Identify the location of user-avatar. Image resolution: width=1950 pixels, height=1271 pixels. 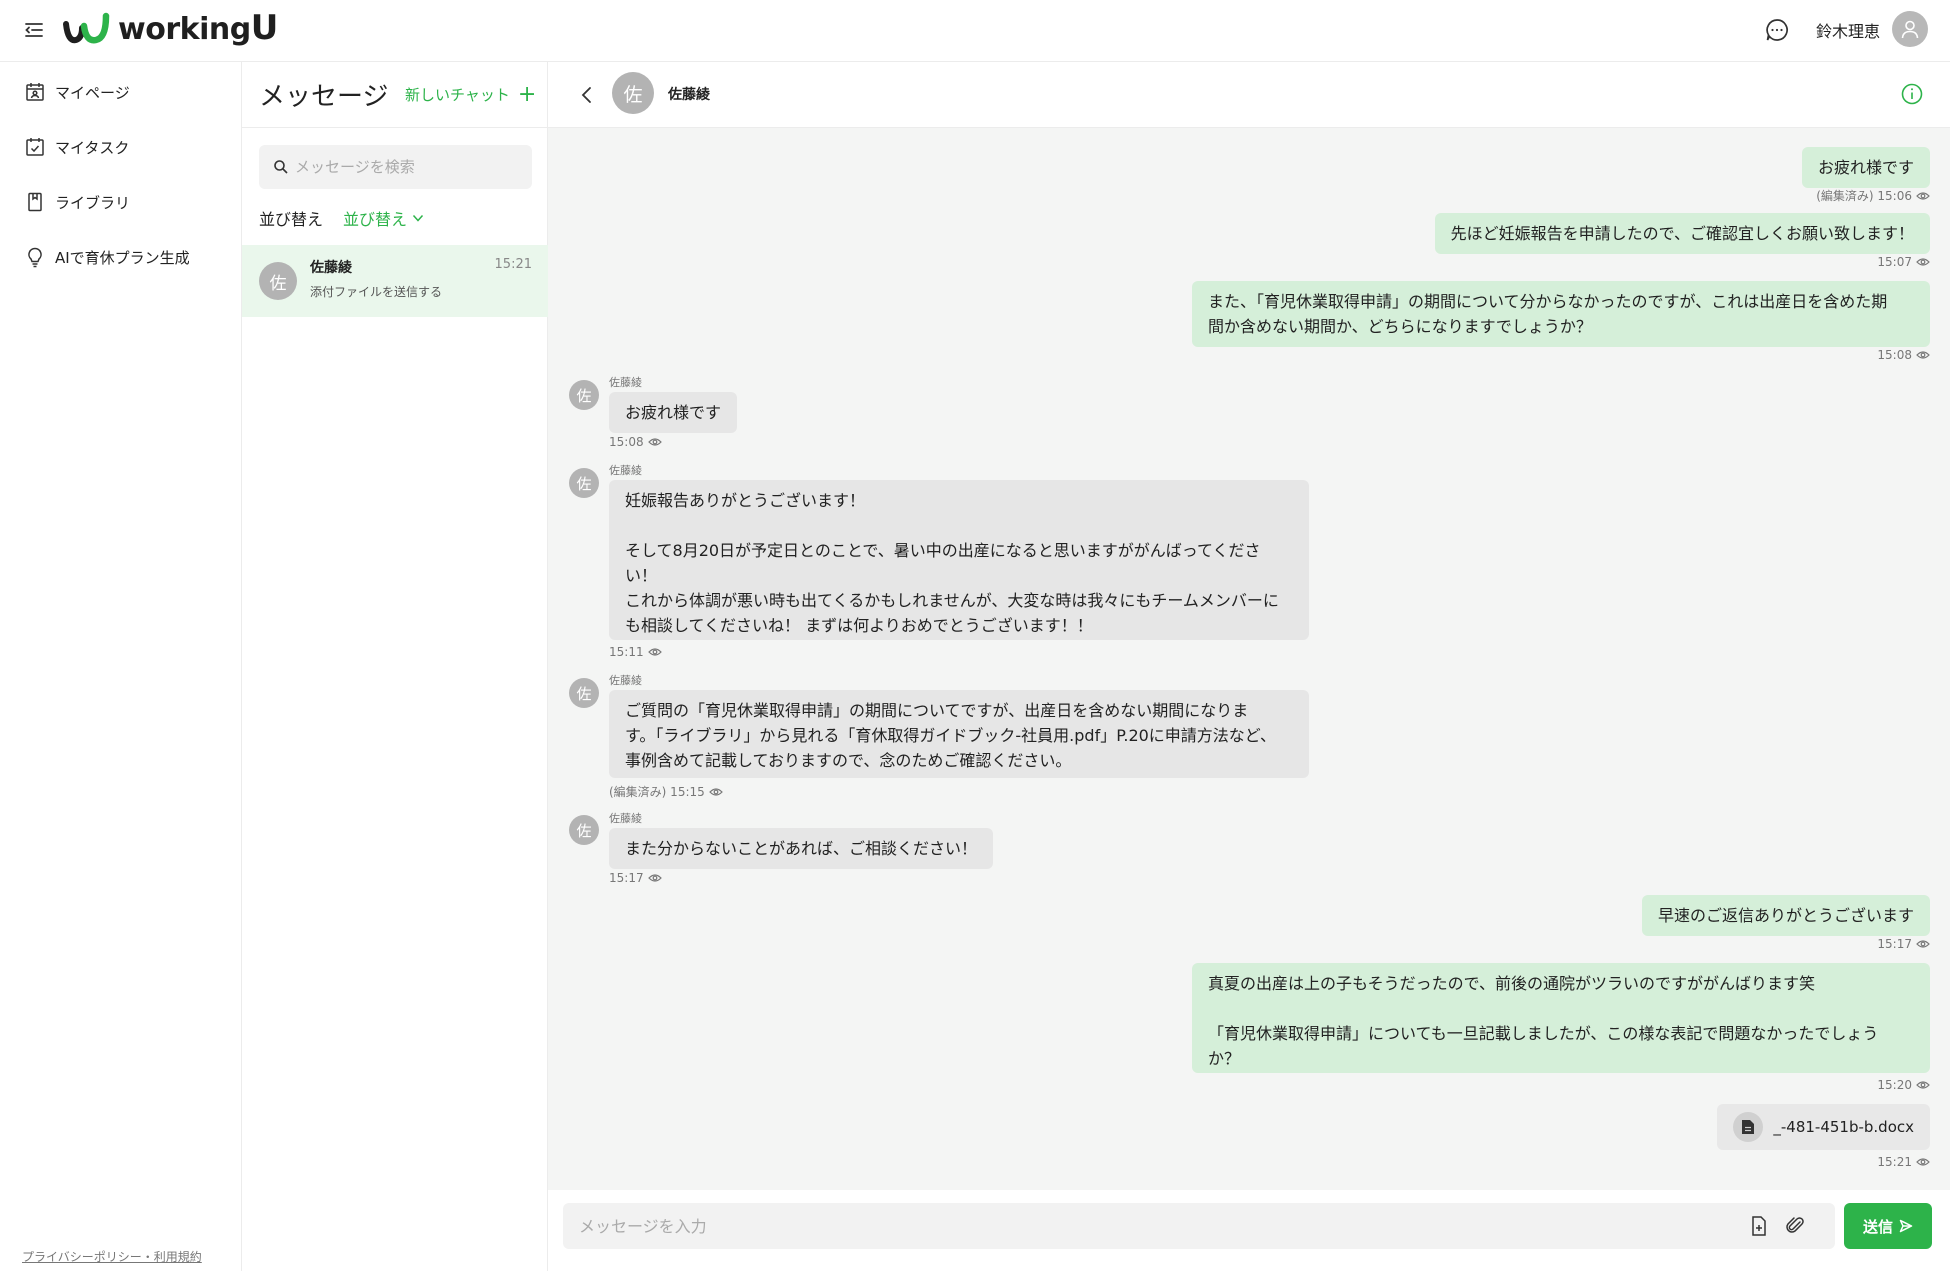
(1910, 29).